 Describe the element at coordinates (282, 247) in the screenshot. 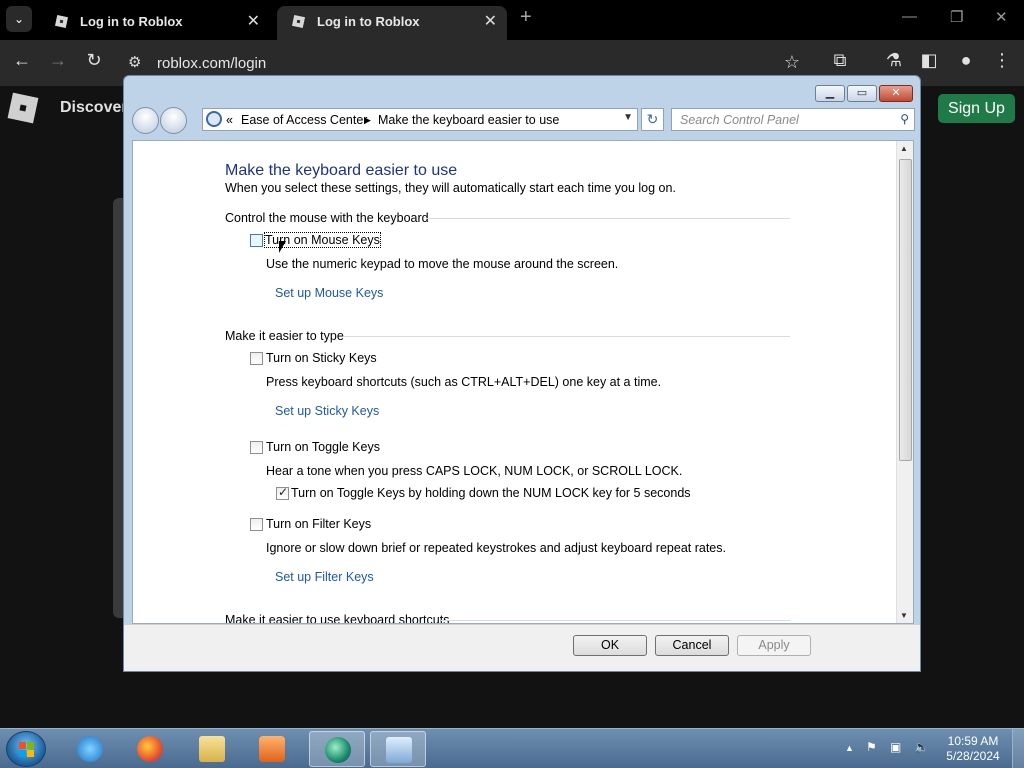

I see `mouse-pointer-icon` at that location.